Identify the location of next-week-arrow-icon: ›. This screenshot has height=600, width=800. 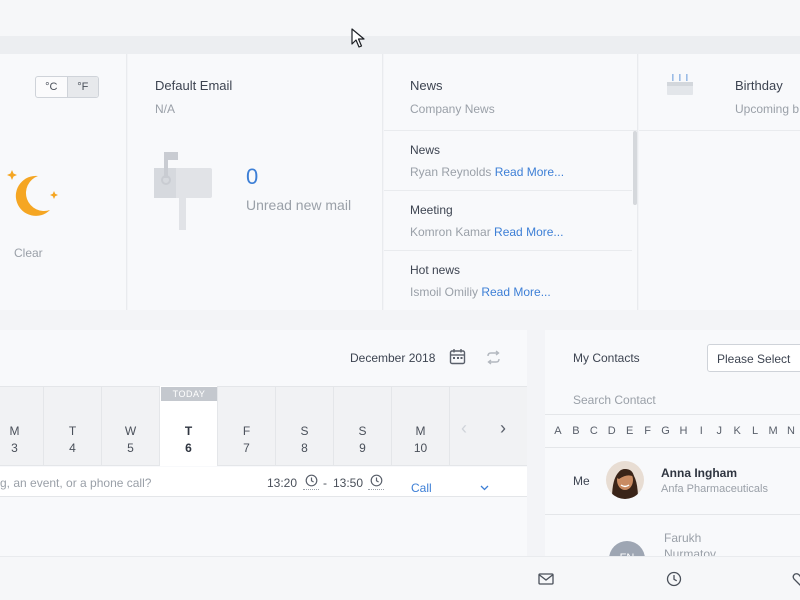
(503, 428).